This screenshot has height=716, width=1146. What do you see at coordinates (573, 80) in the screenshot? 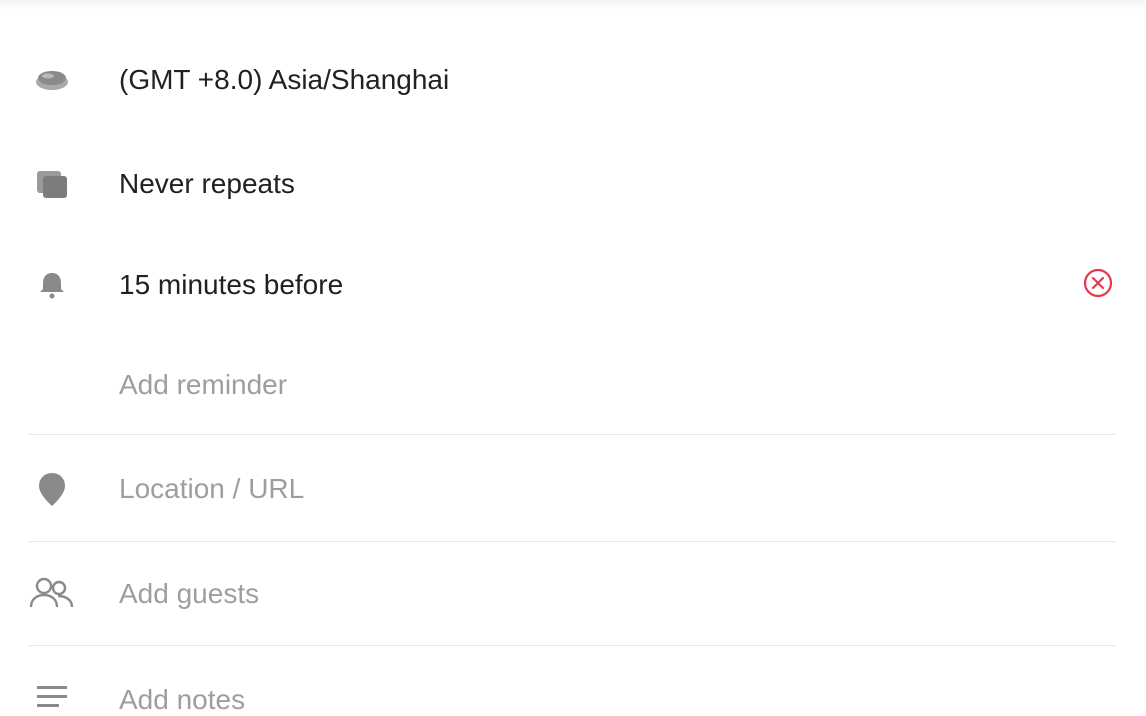
I see `timezone-row: (GMT +8.0) Asia/Shanghai` at bounding box center [573, 80].